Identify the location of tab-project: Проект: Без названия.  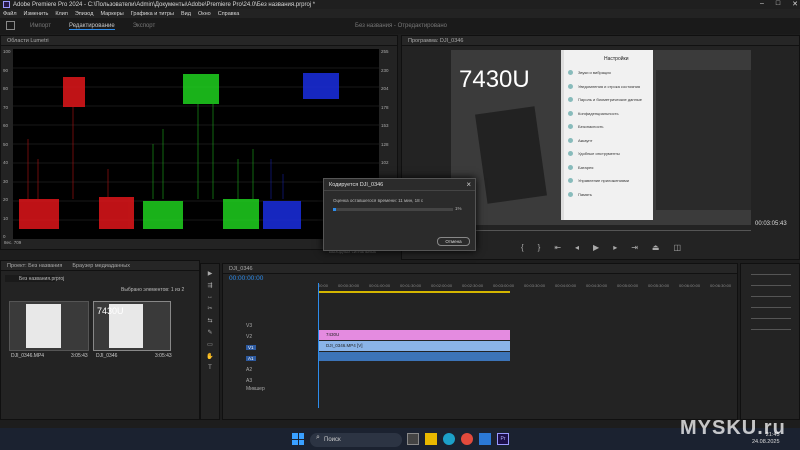
(34, 265).